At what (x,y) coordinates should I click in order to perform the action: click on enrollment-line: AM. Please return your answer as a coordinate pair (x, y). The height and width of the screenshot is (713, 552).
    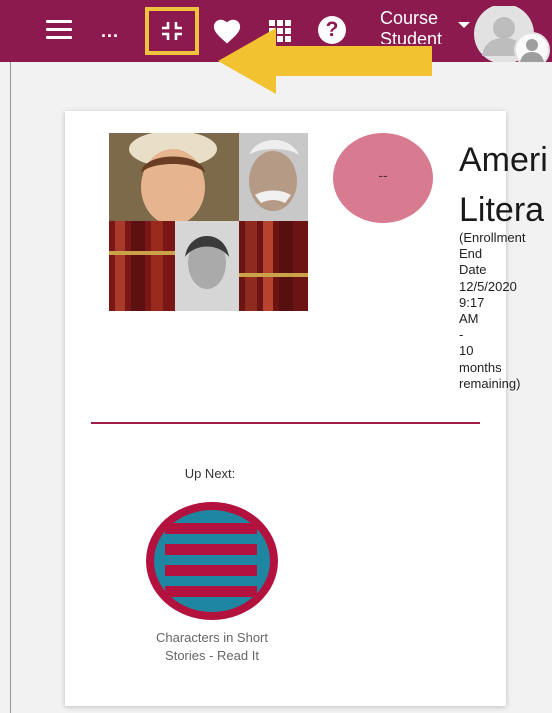
    Looking at the image, I should click on (469, 319).